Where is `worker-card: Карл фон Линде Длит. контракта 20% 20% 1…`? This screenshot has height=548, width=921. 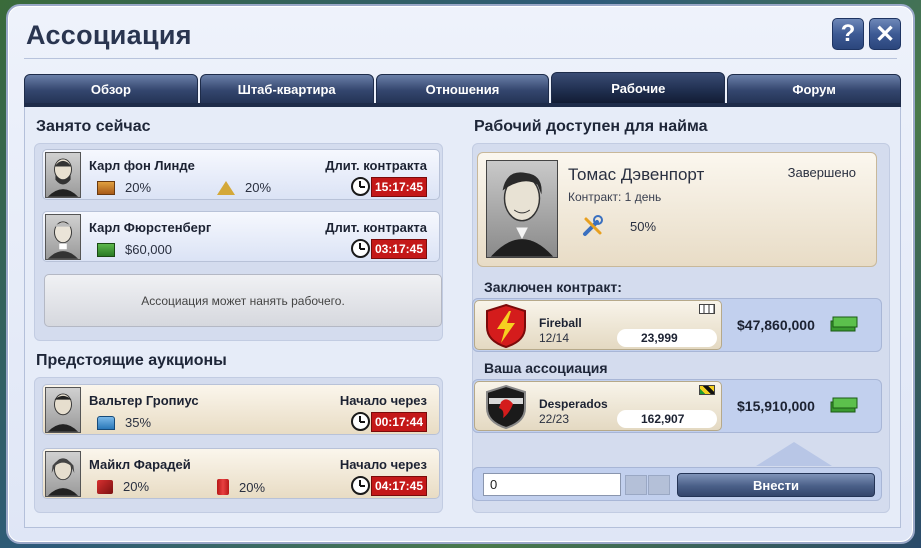 worker-card: Карл фон Линде Длит. контракта 20% 20% 1… is located at coordinates (241, 174).